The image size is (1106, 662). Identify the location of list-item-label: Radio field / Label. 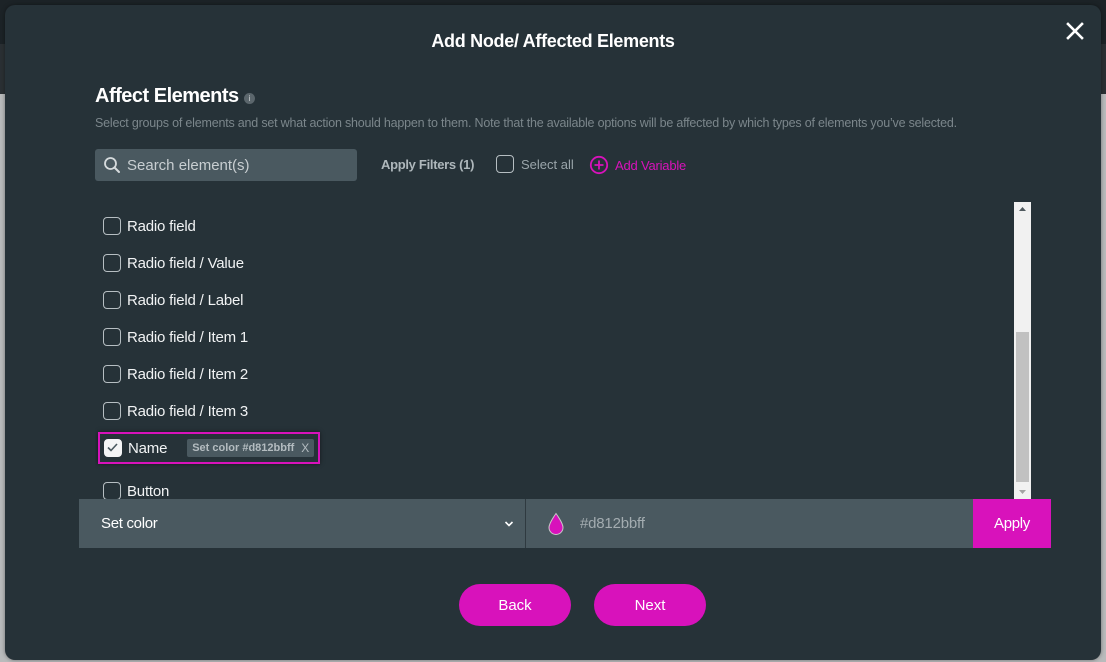
(185, 300).